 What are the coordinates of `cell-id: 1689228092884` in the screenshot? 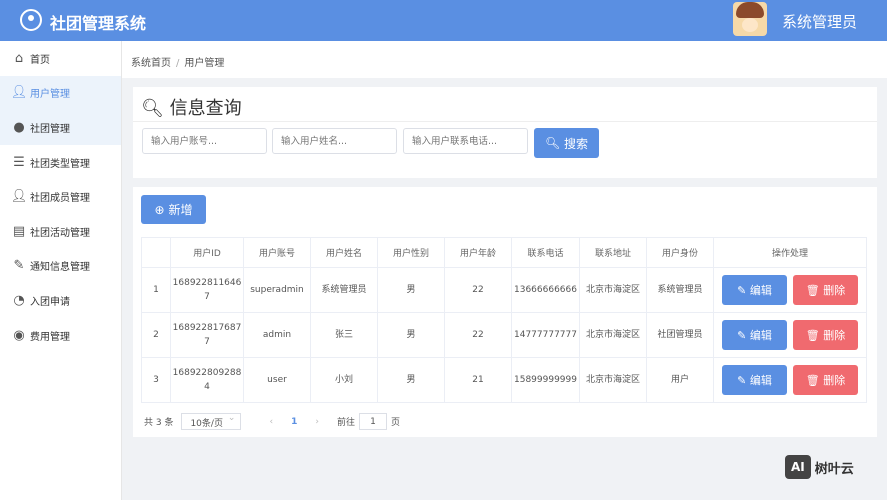 It's located at (207, 380).